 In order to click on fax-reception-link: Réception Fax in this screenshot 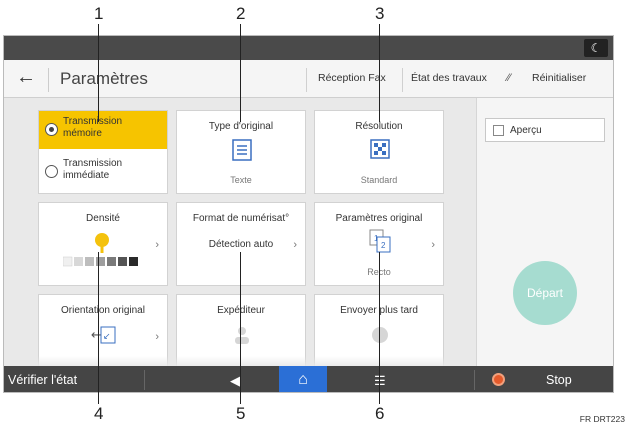, I will do `click(352, 78)`.